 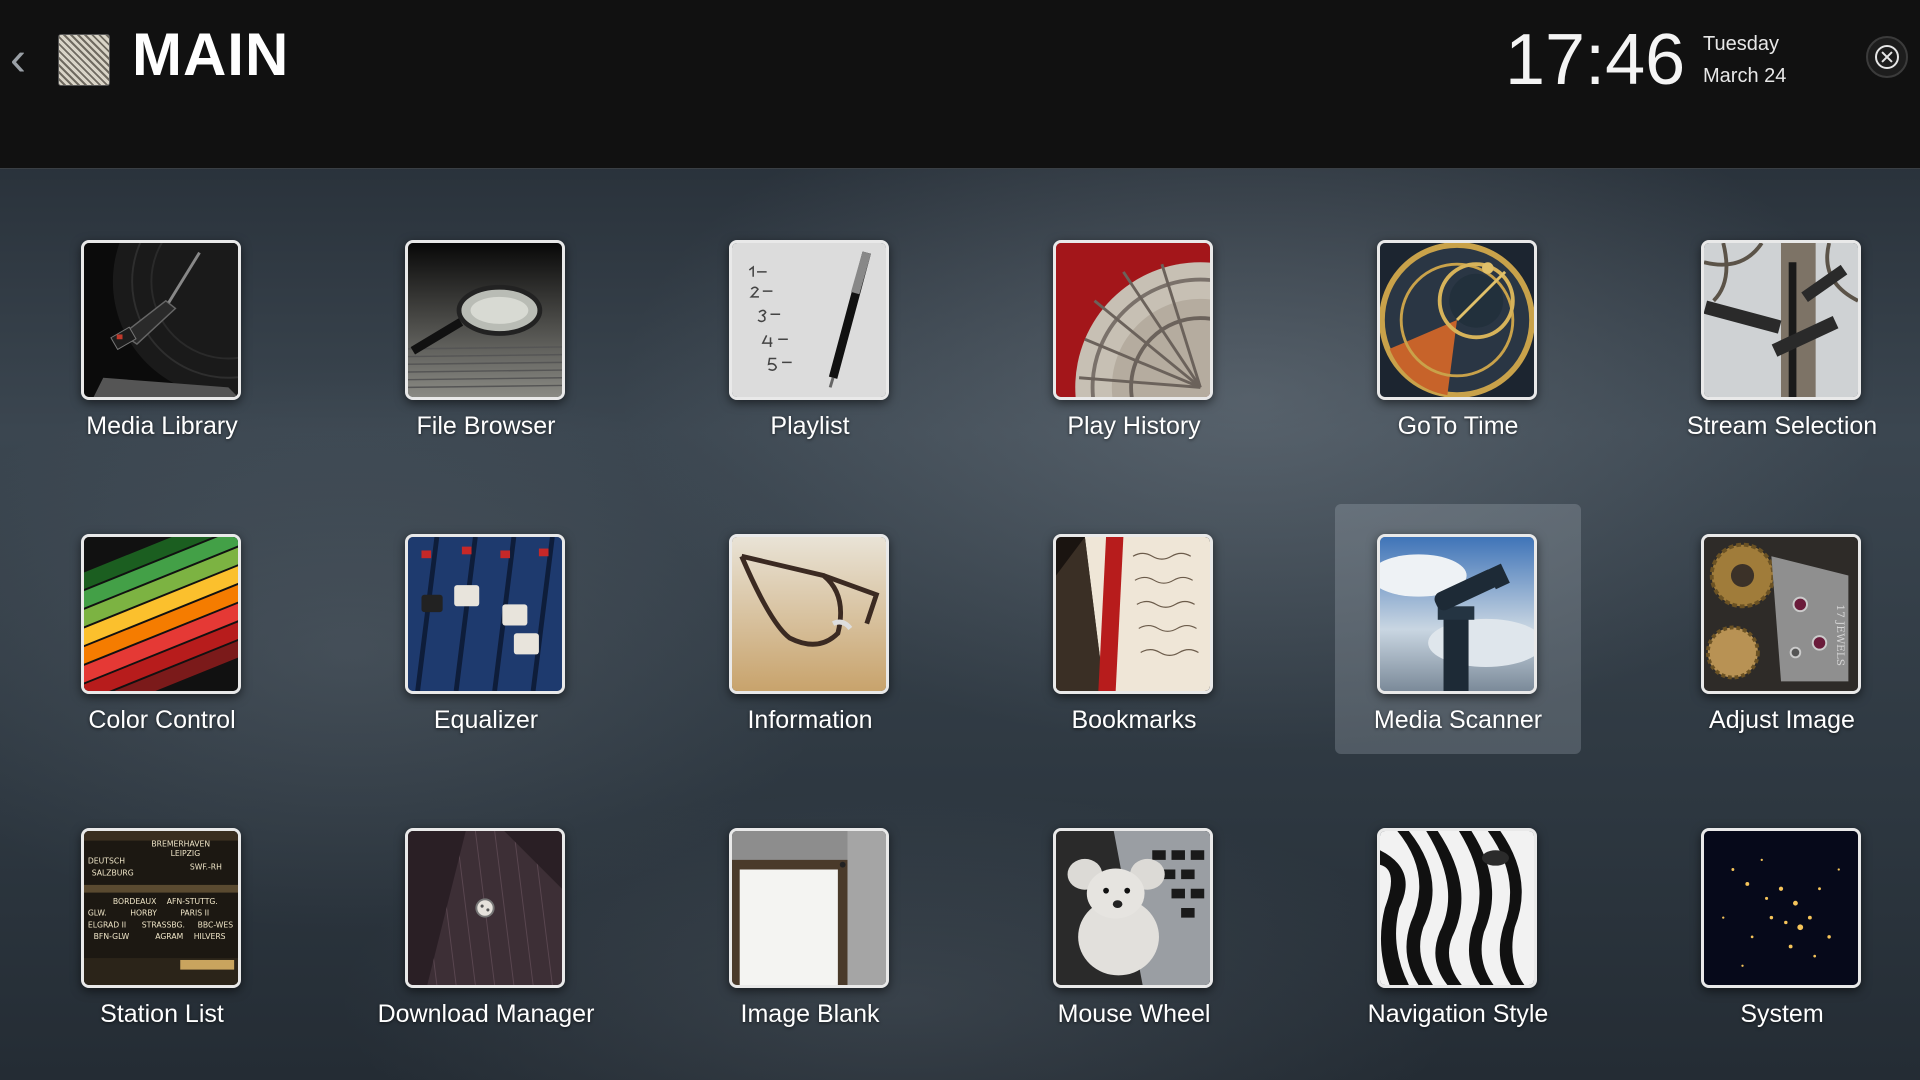 What do you see at coordinates (1782, 1014) in the screenshot?
I see `tile-label: System` at bounding box center [1782, 1014].